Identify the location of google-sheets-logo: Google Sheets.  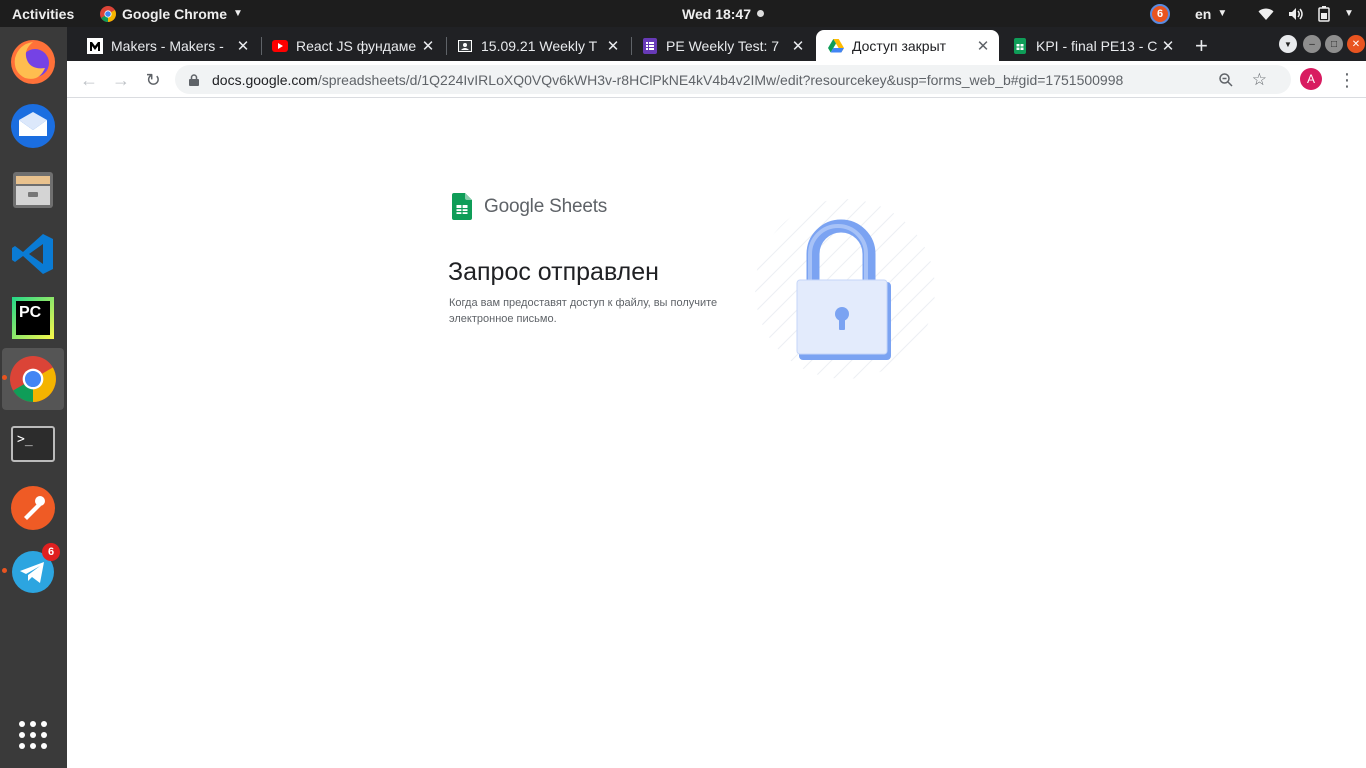
(529, 206).